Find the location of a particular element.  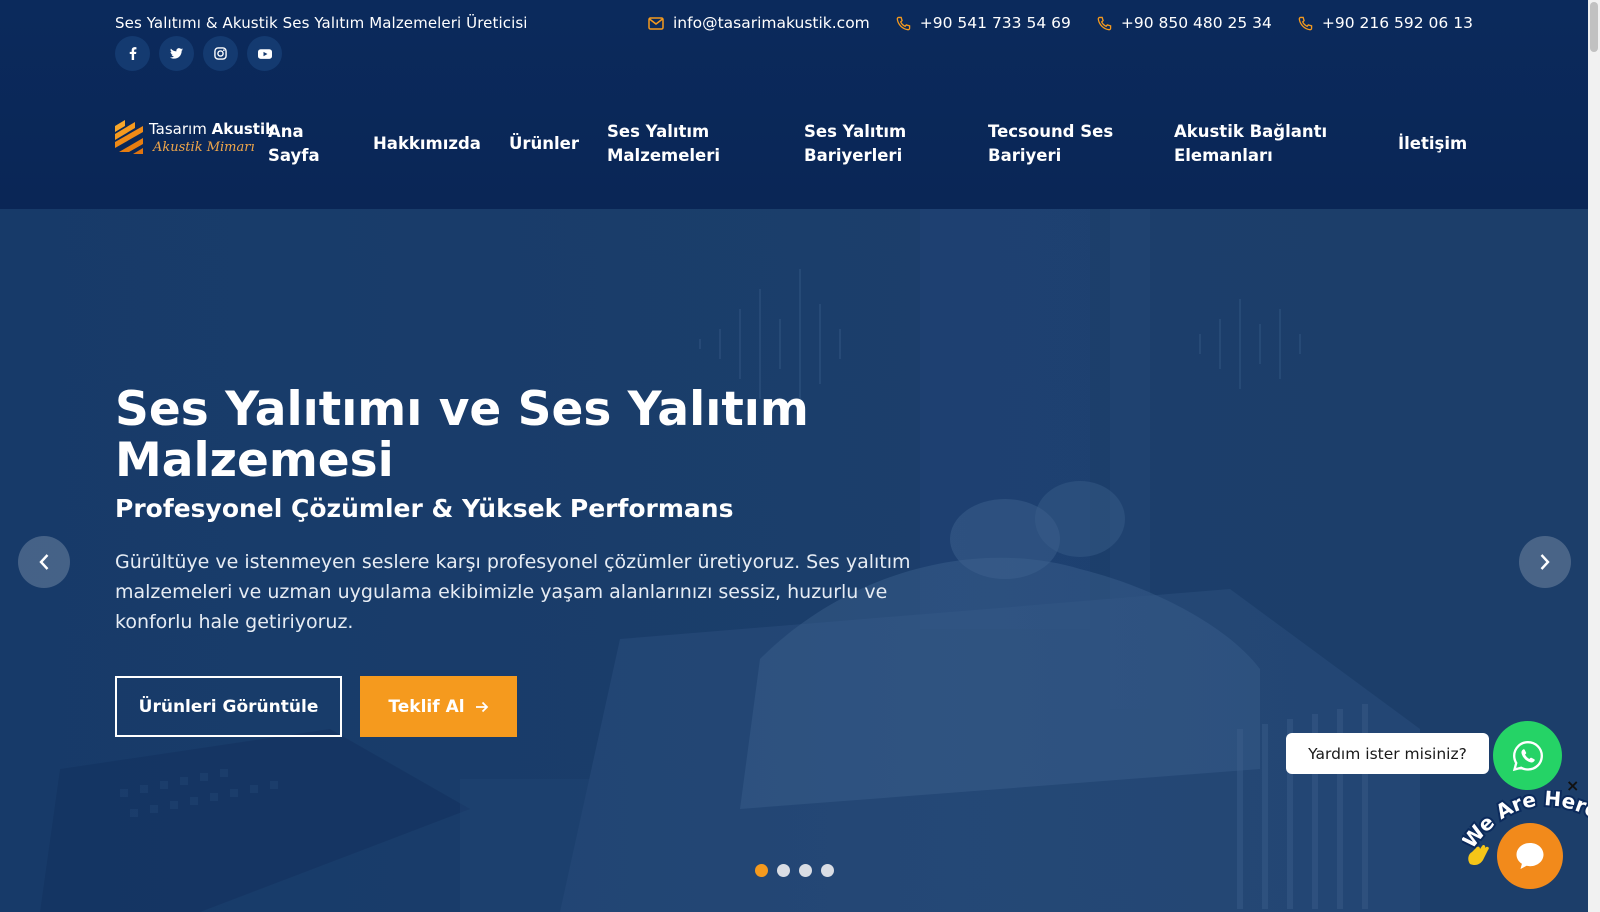

nav-item-akustik-baglanti-elemanlari: Akustik Bağlantı Elemanları is located at coordinates (1266, 144).